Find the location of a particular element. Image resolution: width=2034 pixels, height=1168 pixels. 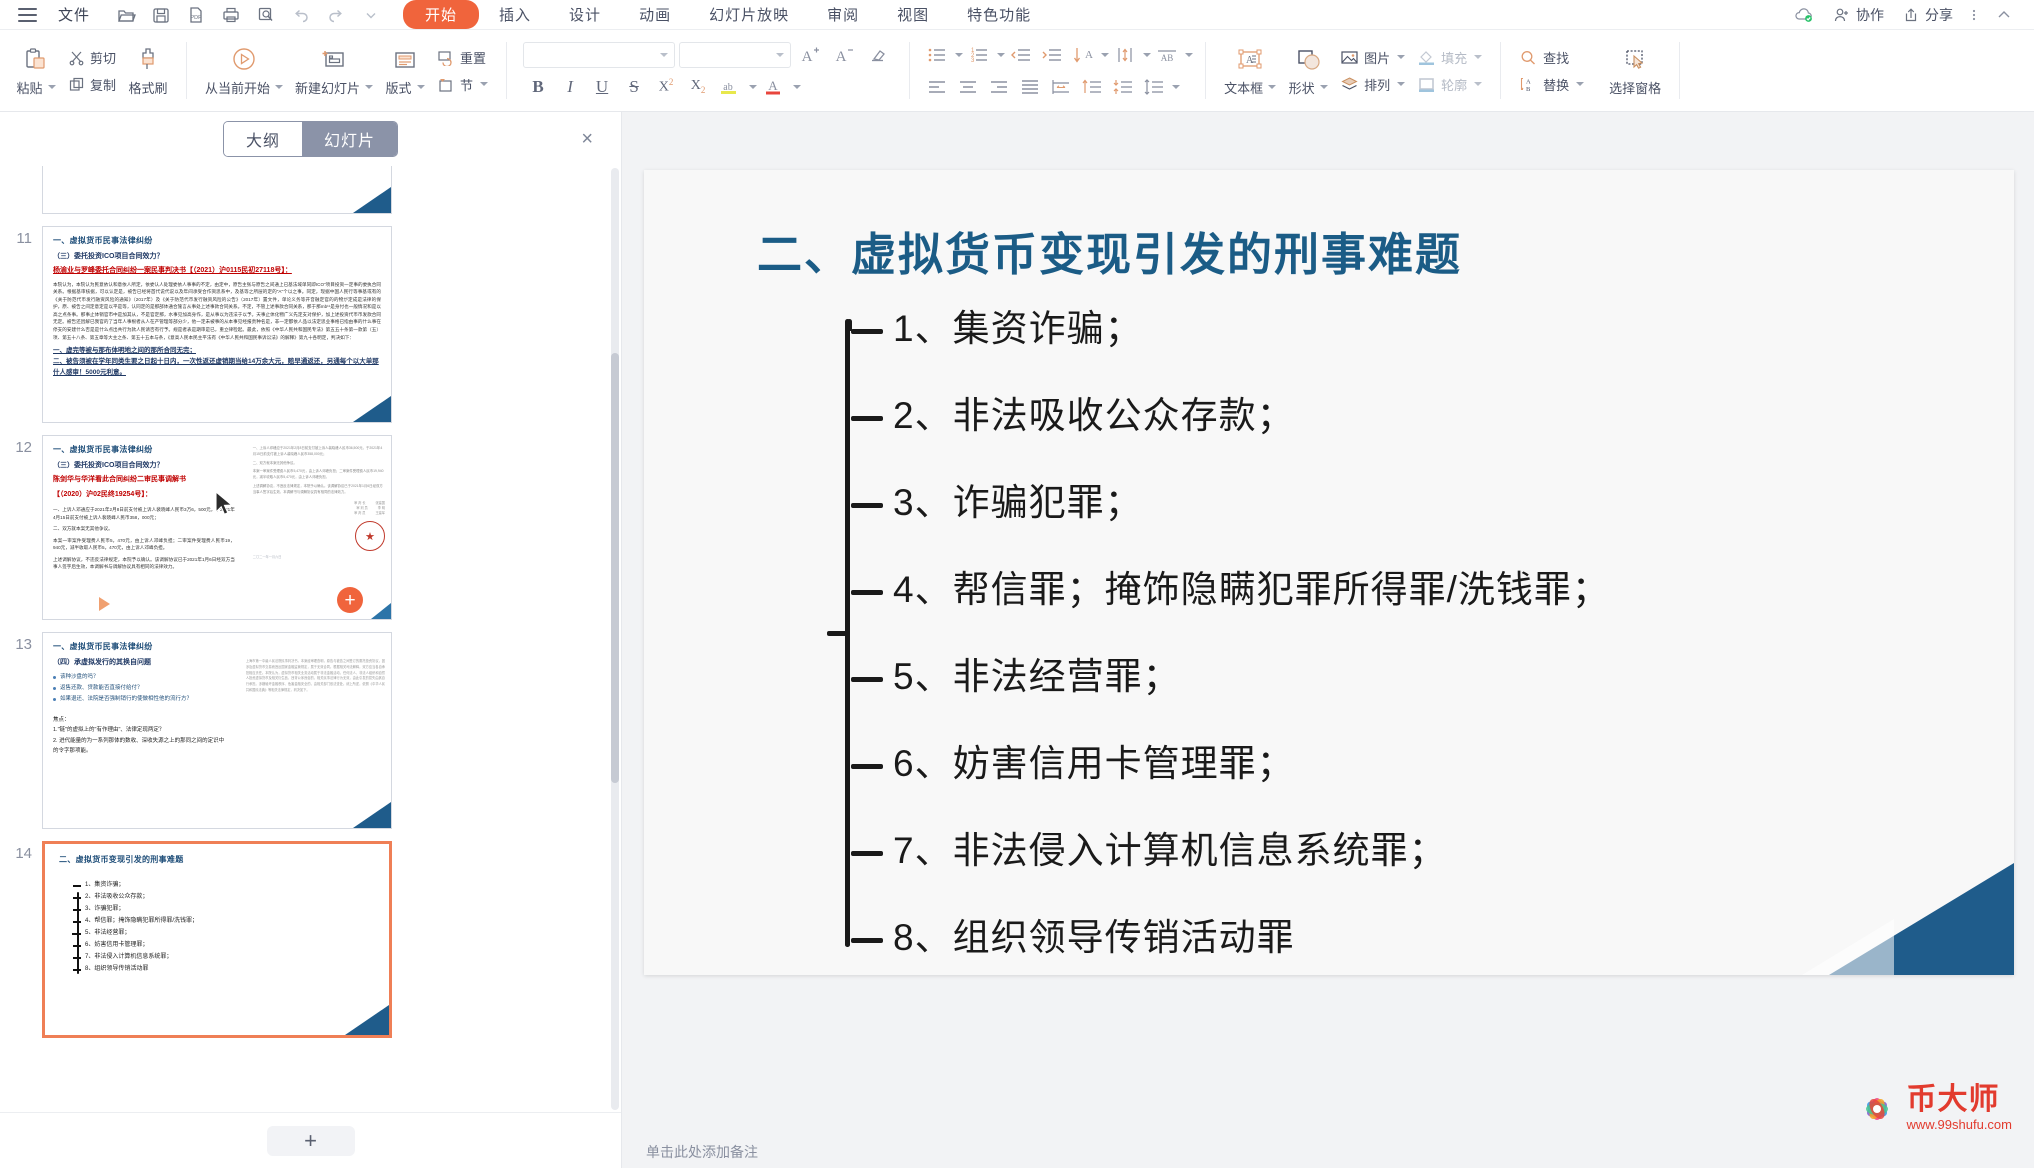

print-icon is located at coordinates (231, 15).